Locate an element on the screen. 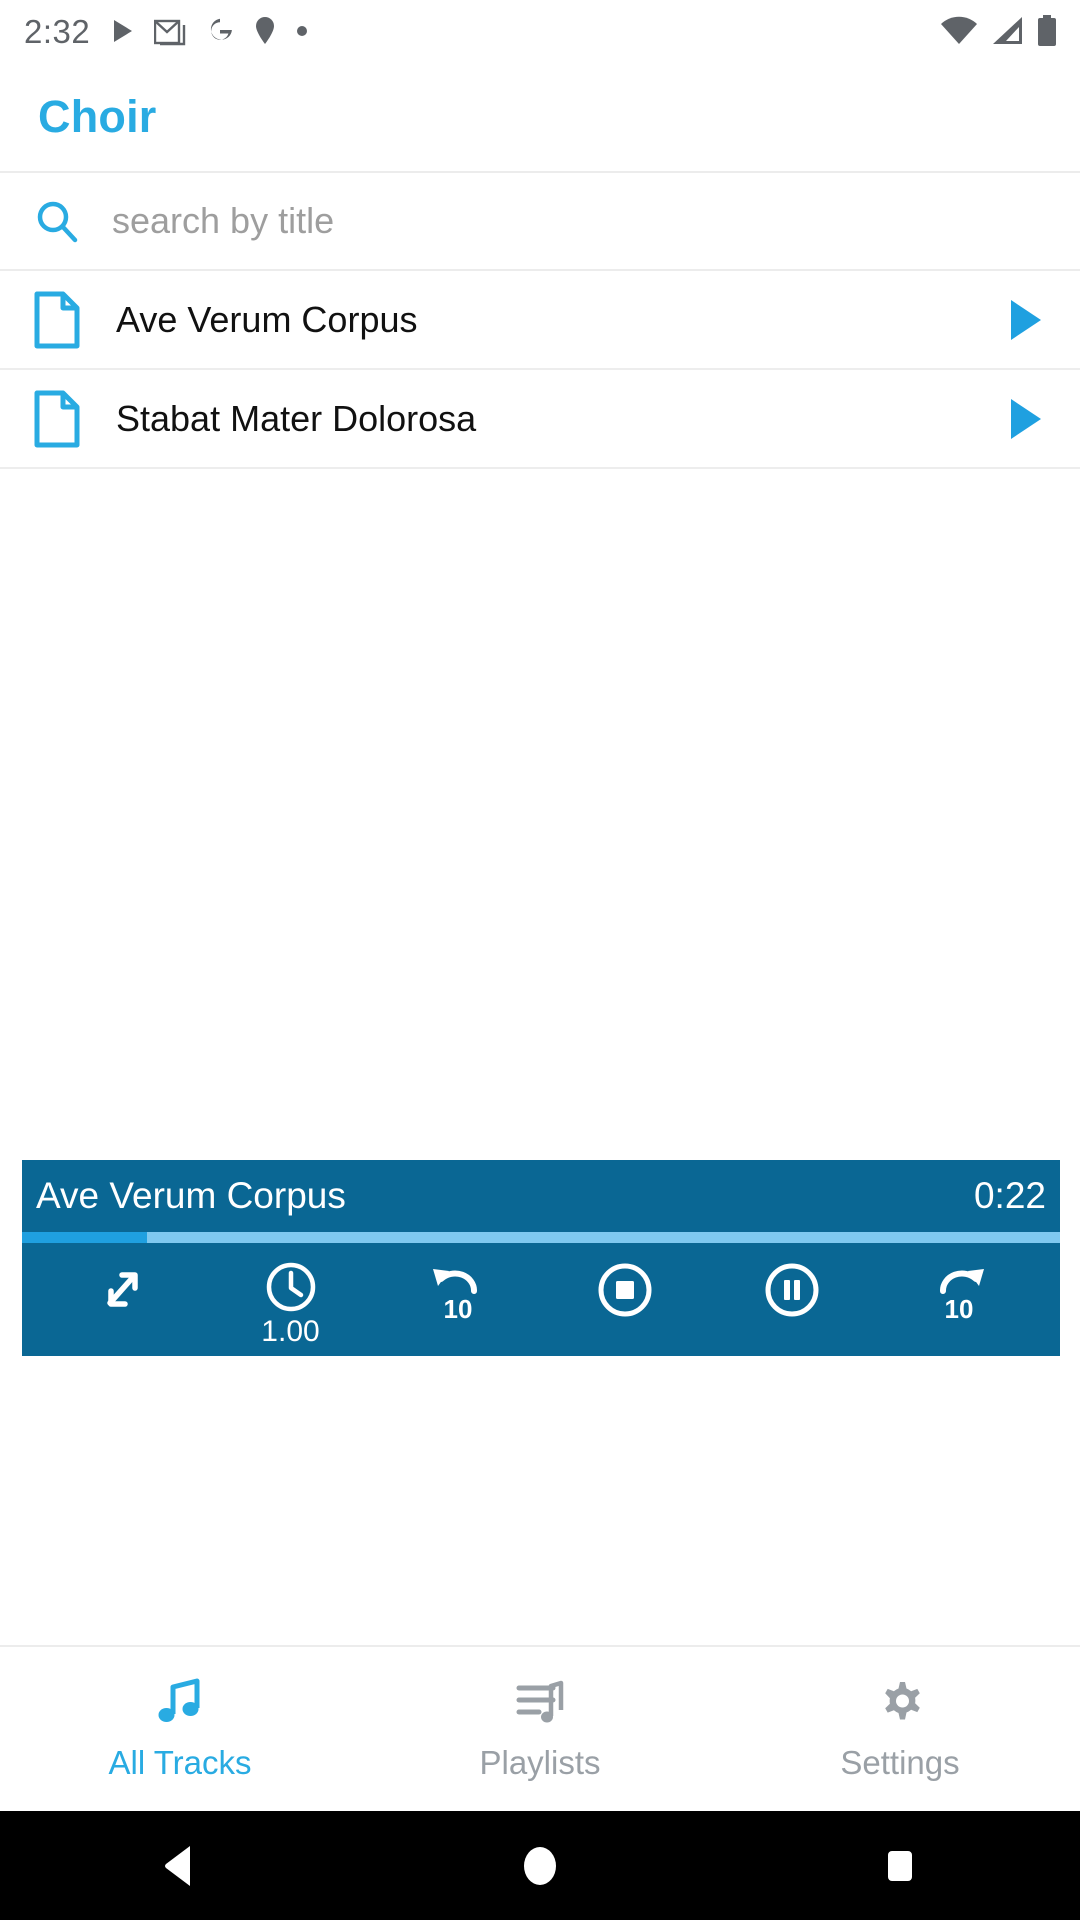 The height and width of the screenshot is (1920, 1080). back-icon is located at coordinates (177, 1865).